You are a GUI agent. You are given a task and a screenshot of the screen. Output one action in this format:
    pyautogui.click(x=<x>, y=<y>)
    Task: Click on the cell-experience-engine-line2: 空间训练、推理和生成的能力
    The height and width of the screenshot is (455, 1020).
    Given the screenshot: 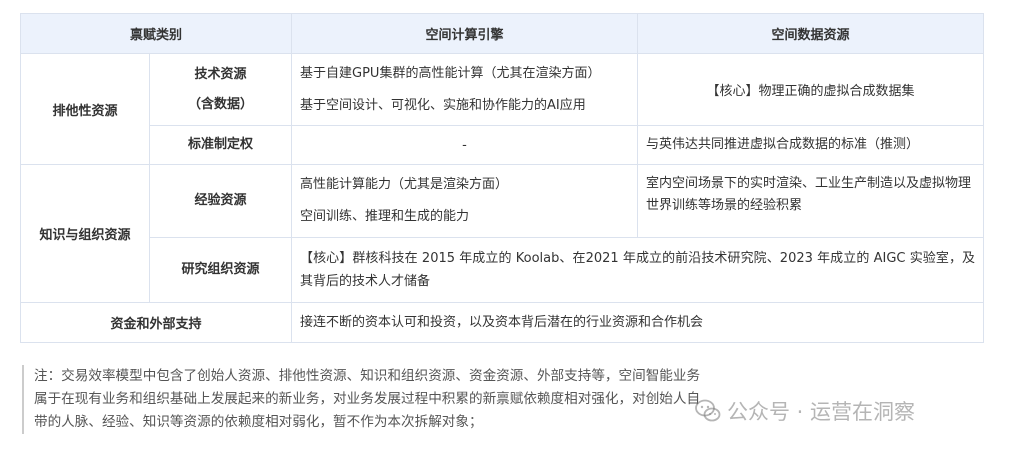 What is the action you would take?
    pyautogui.click(x=385, y=216)
    